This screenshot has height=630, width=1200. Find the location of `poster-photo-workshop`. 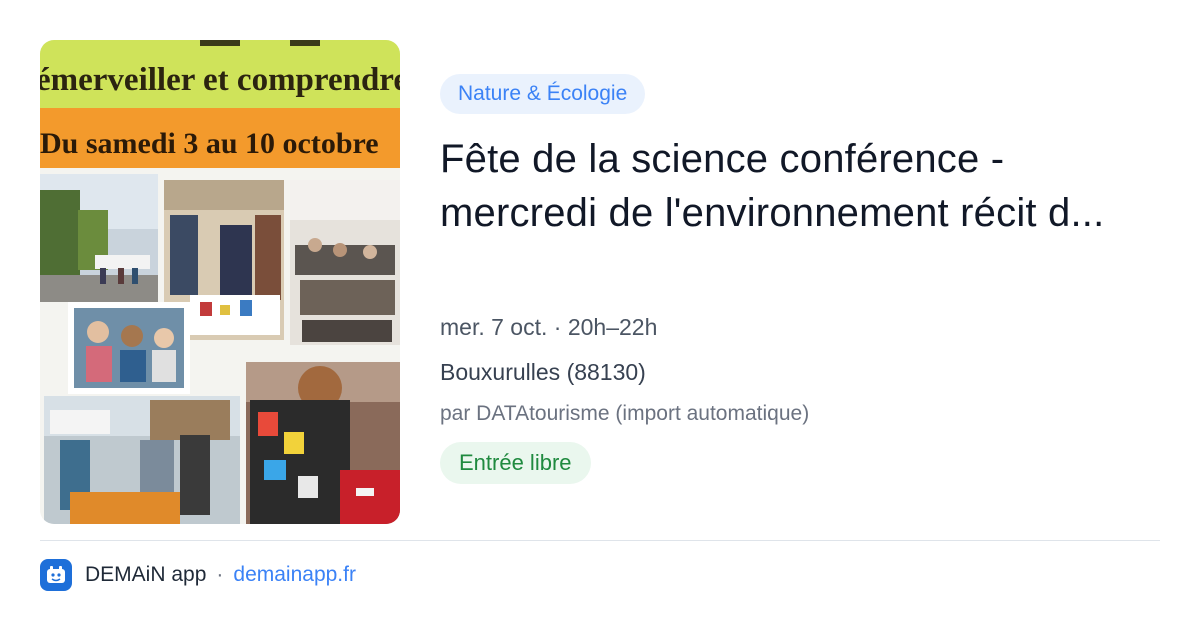

poster-photo-workshop is located at coordinates (323, 443).